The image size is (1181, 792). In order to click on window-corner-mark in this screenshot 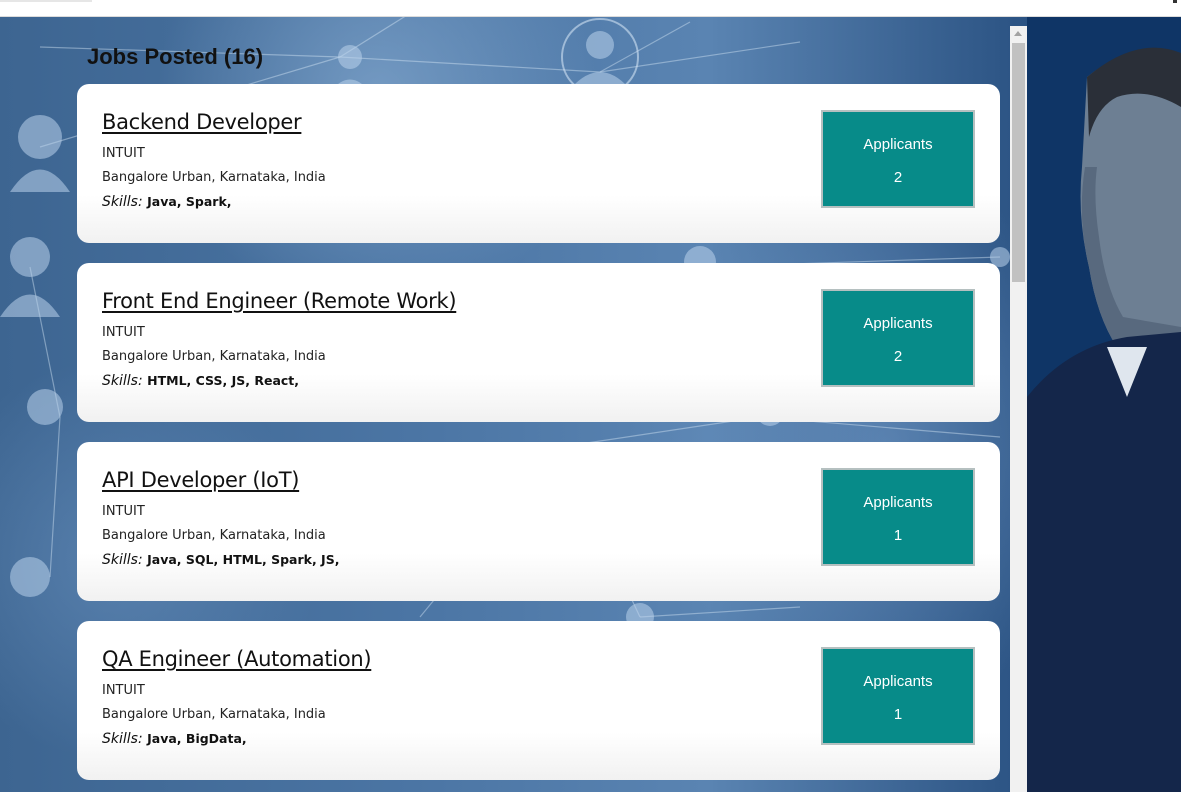, I will do `click(1175, 1)`.